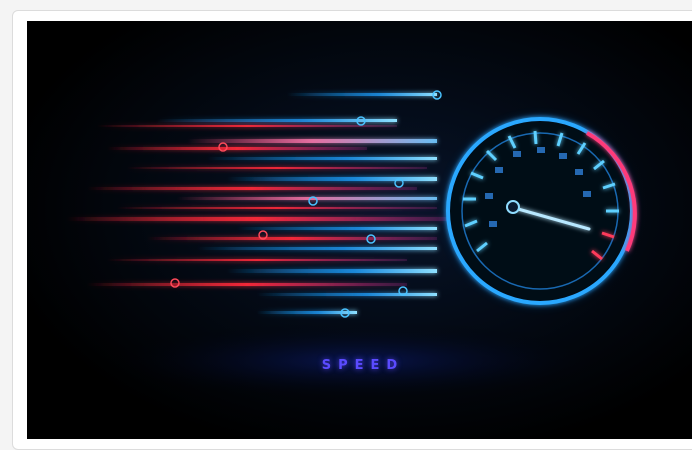  I want to click on speed-caption: SPEED, so click(363, 365).